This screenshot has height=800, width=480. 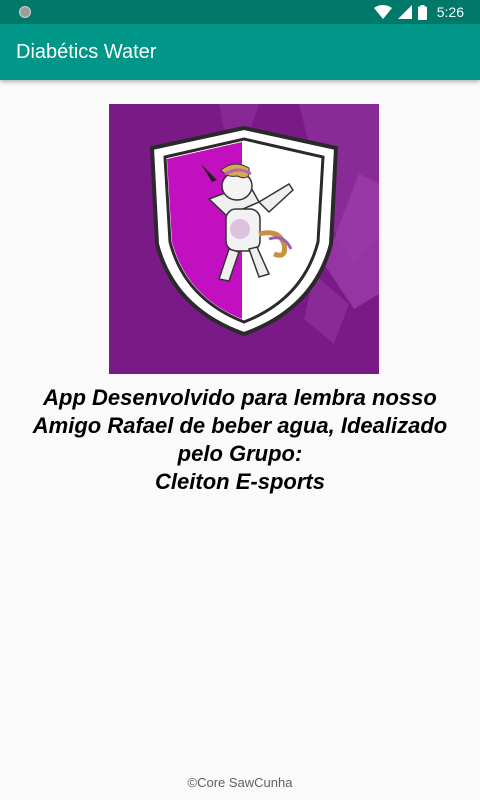 What do you see at coordinates (86, 52) in the screenshot?
I see `app-title: Diabétics Water` at bounding box center [86, 52].